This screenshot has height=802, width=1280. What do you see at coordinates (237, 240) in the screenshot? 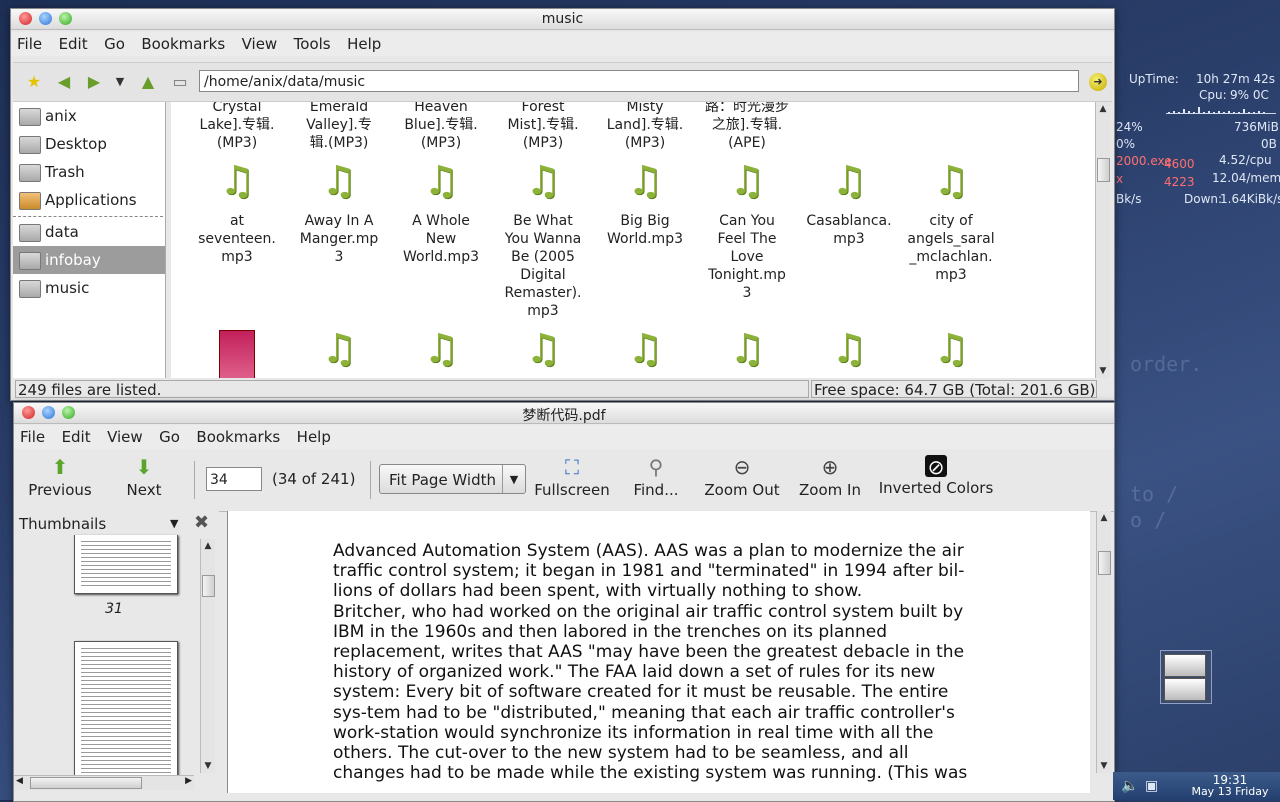
I see `file-item: ♫ at seventeen. mp3` at bounding box center [237, 240].